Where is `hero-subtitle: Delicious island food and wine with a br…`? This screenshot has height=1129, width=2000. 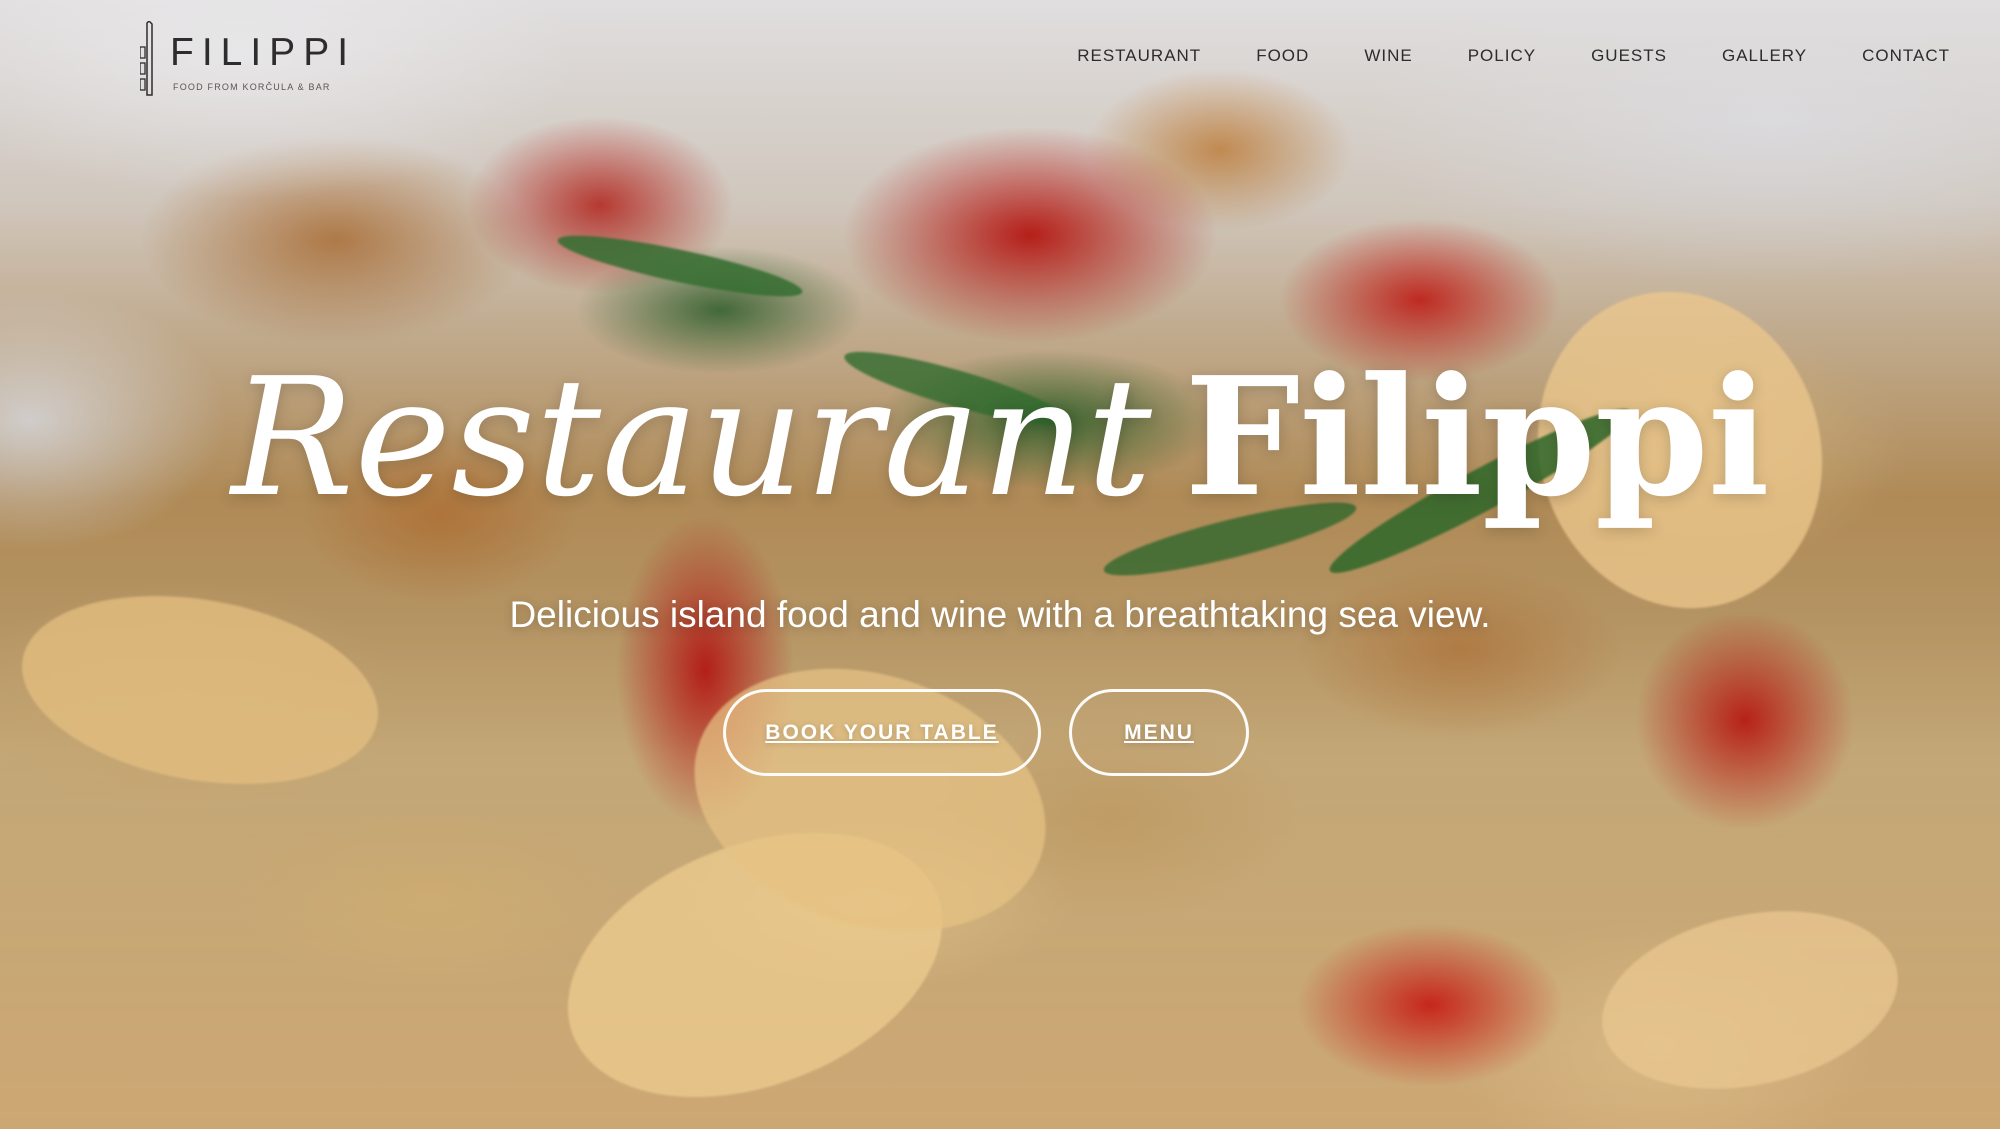
hero-subtitle: Delicious island food and wine with a br… is located at coordinates (1000, 614).